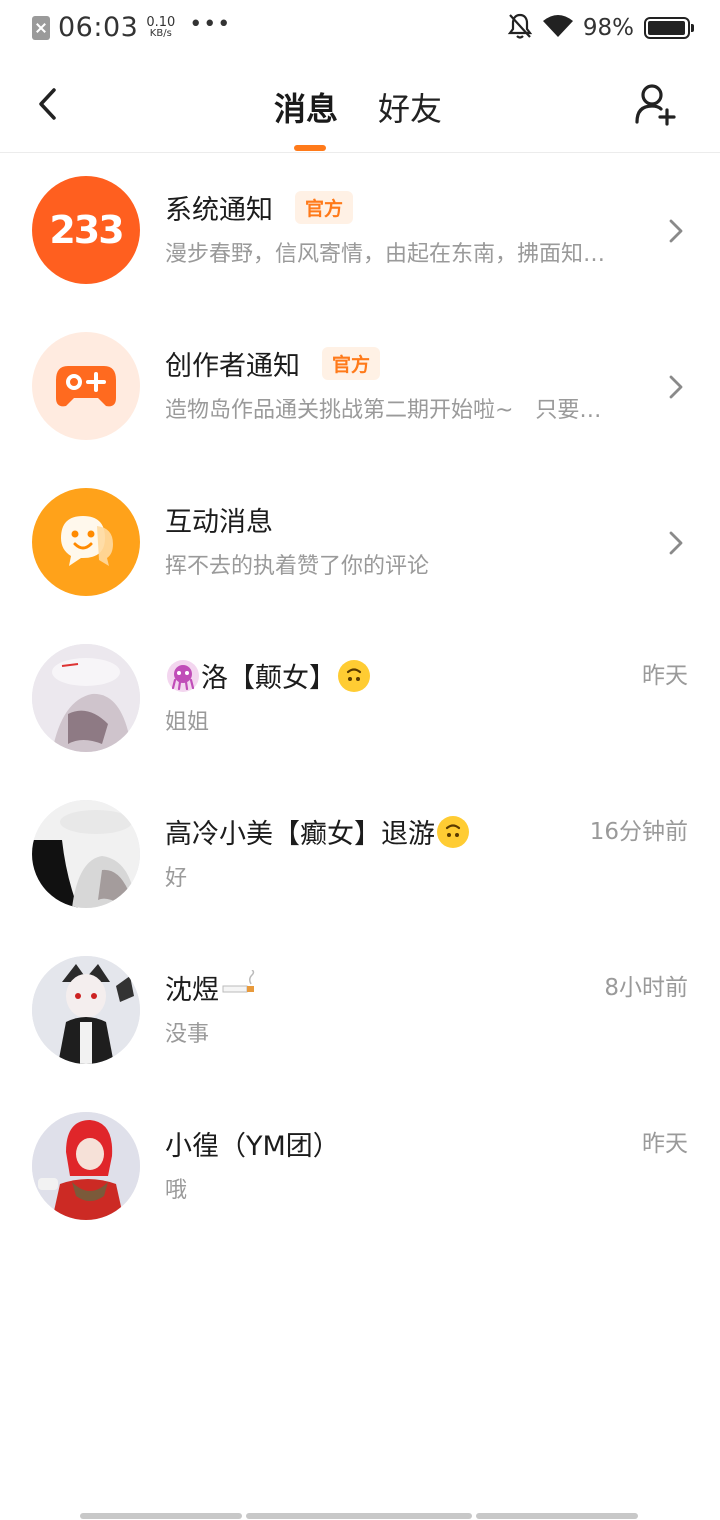 This screenshot has height=1520, width=720. I want to click on alien-monster-emoji-icon, so click(183, 675).